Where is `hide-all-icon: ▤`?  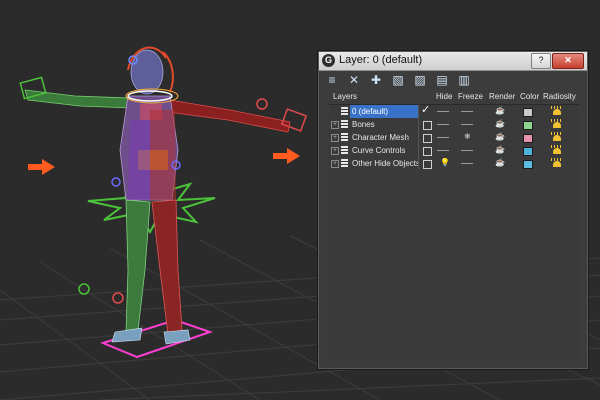 hide-all-icon: ▤ is located at coordinates (442, 80).